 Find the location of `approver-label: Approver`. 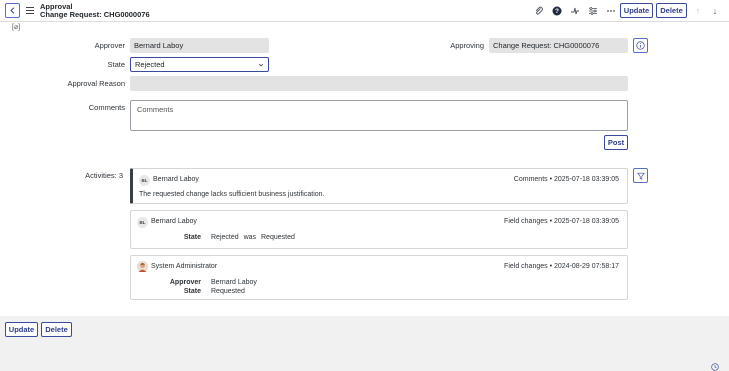

approver-label: Approver is located at coordinates (109, 45).